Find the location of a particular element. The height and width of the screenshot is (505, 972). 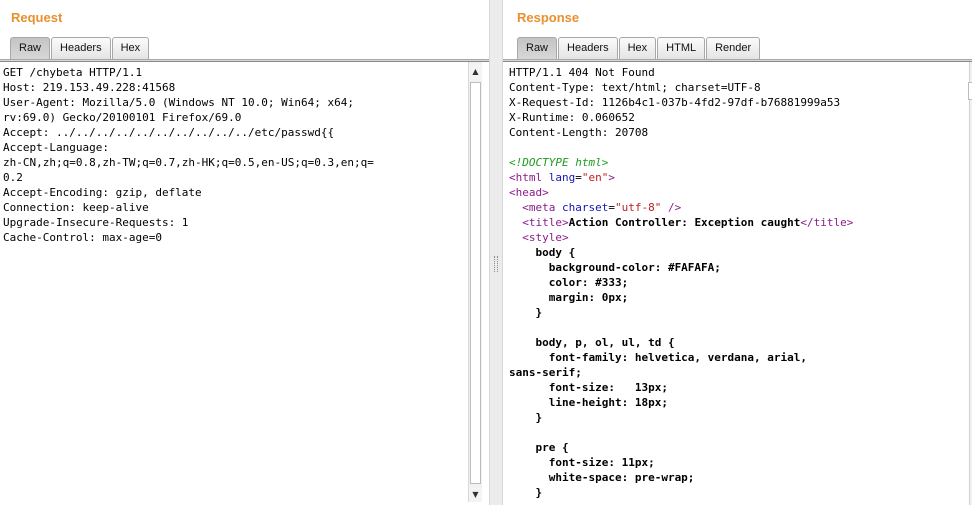

html-tag: <html is located at coordinates (526, 177).